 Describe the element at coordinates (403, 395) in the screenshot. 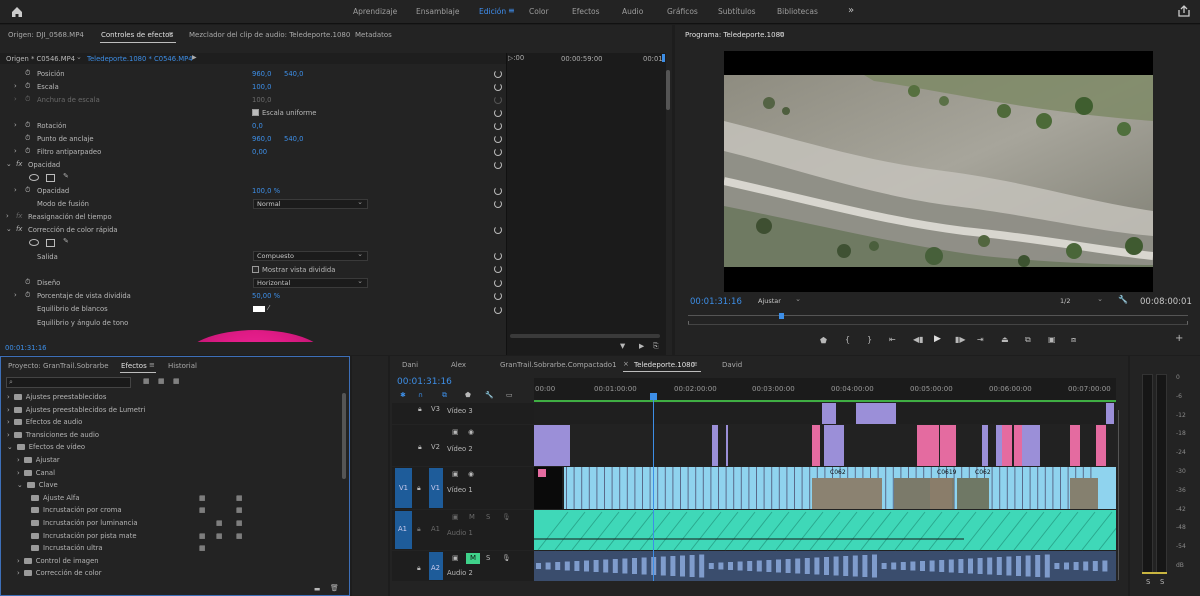

I see `nest-icon: ✱` at that location.